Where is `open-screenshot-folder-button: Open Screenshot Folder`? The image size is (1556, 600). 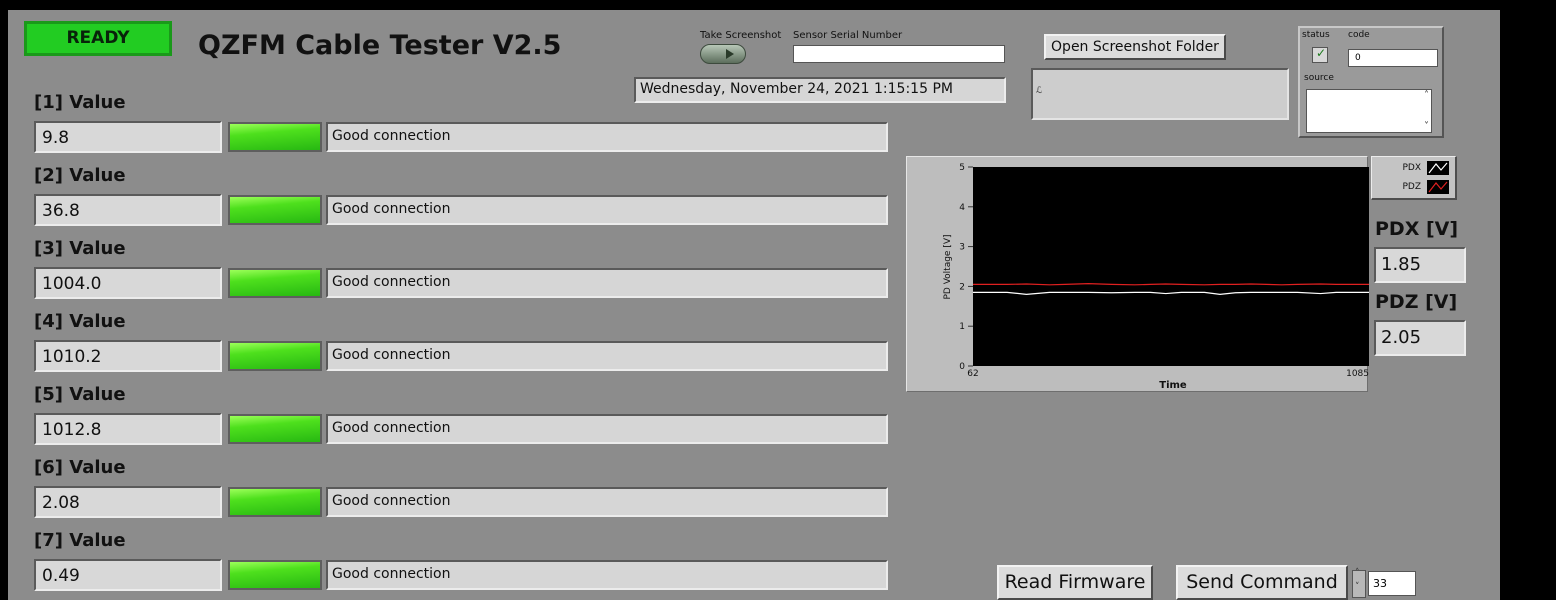
open-screenshot-folder-button: Open Screenshot Folder is located at coordinates (1135, 47).